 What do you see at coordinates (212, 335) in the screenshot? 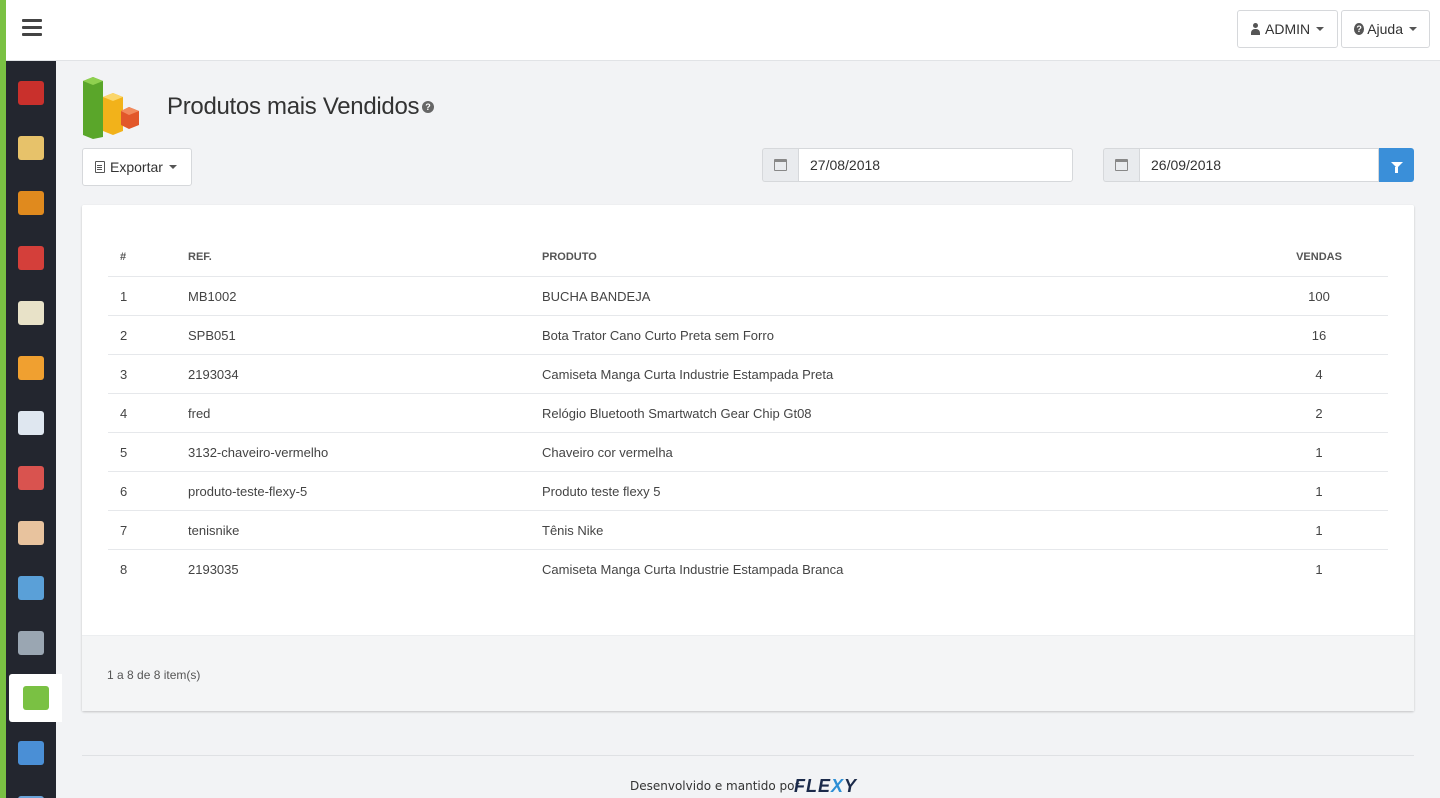
I see `cell-ref: SPB051` at bounding box center [212, 335].